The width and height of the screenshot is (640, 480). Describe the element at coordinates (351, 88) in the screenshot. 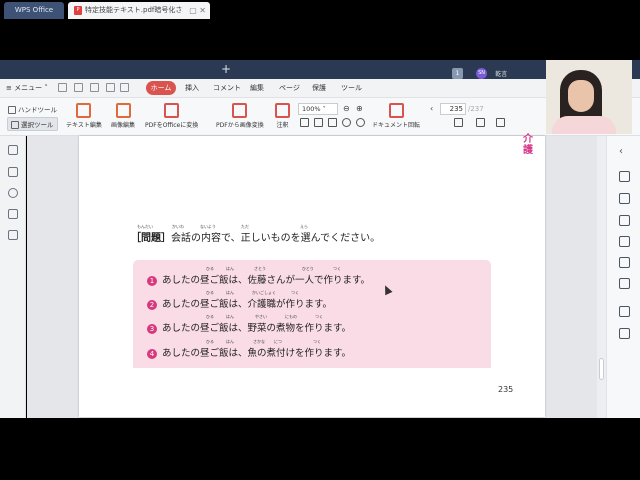

I see `tab-tools: ツール` at that location.